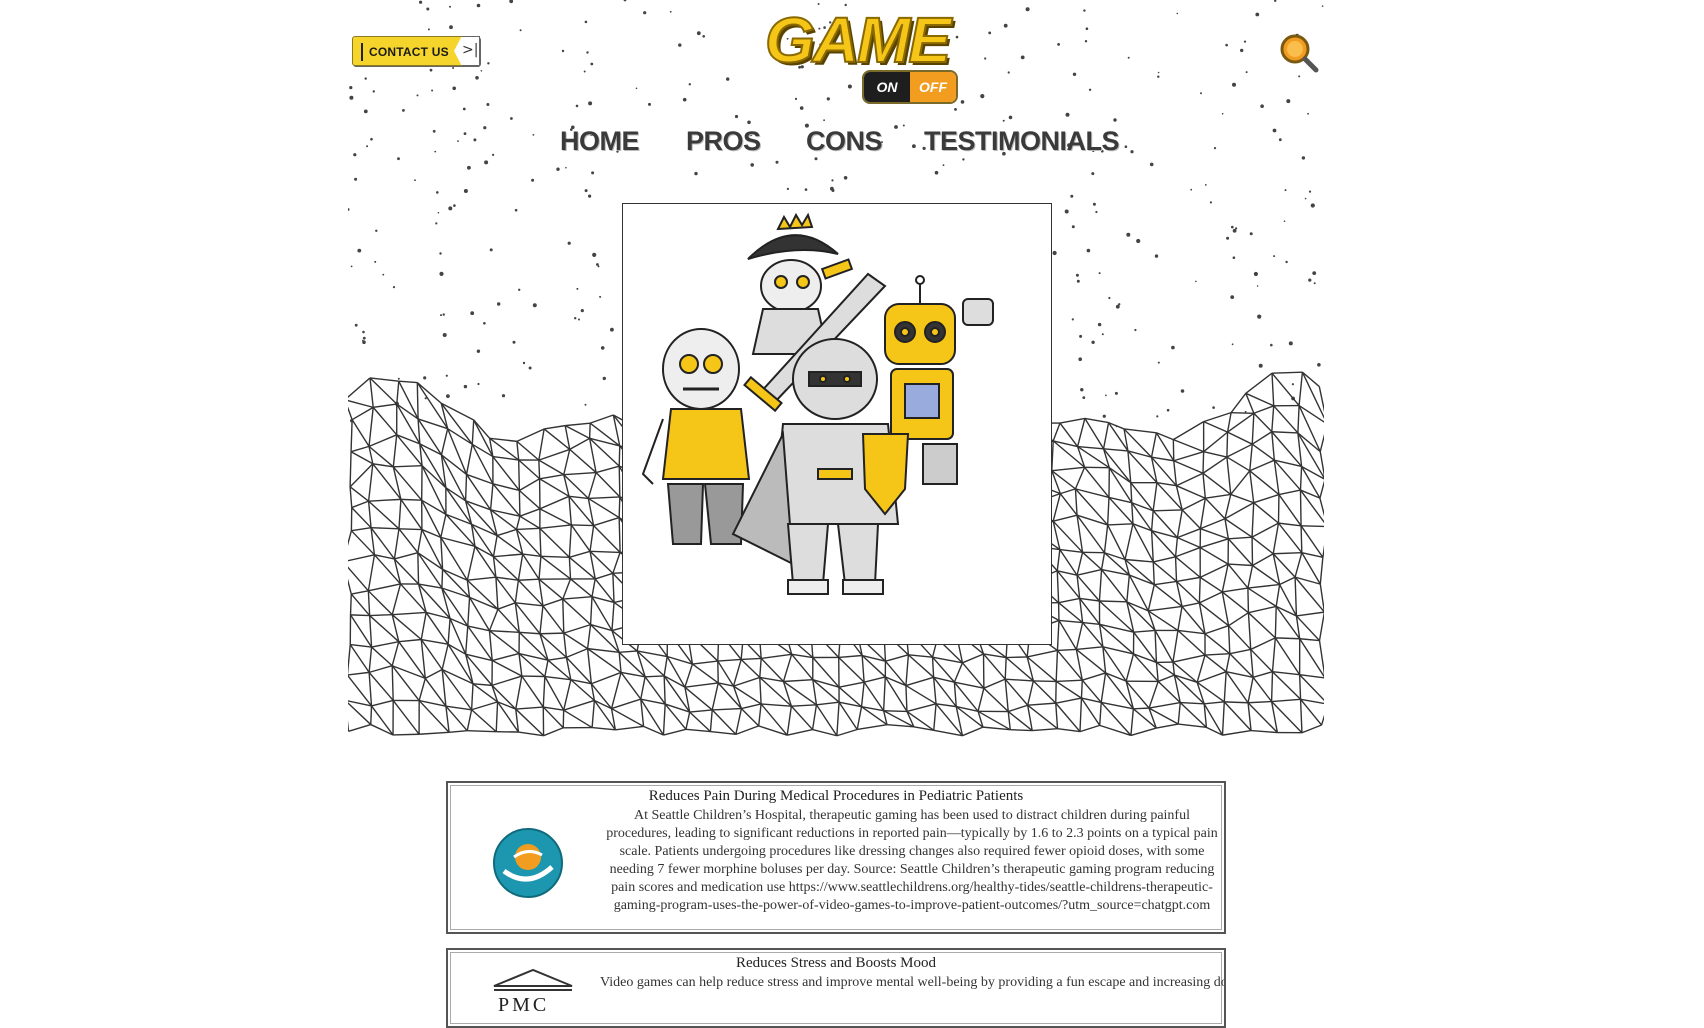 The width and height of the screenshot is (1704, 1028). I want to click on logo-wordmark: GAME, so click(857, 40).